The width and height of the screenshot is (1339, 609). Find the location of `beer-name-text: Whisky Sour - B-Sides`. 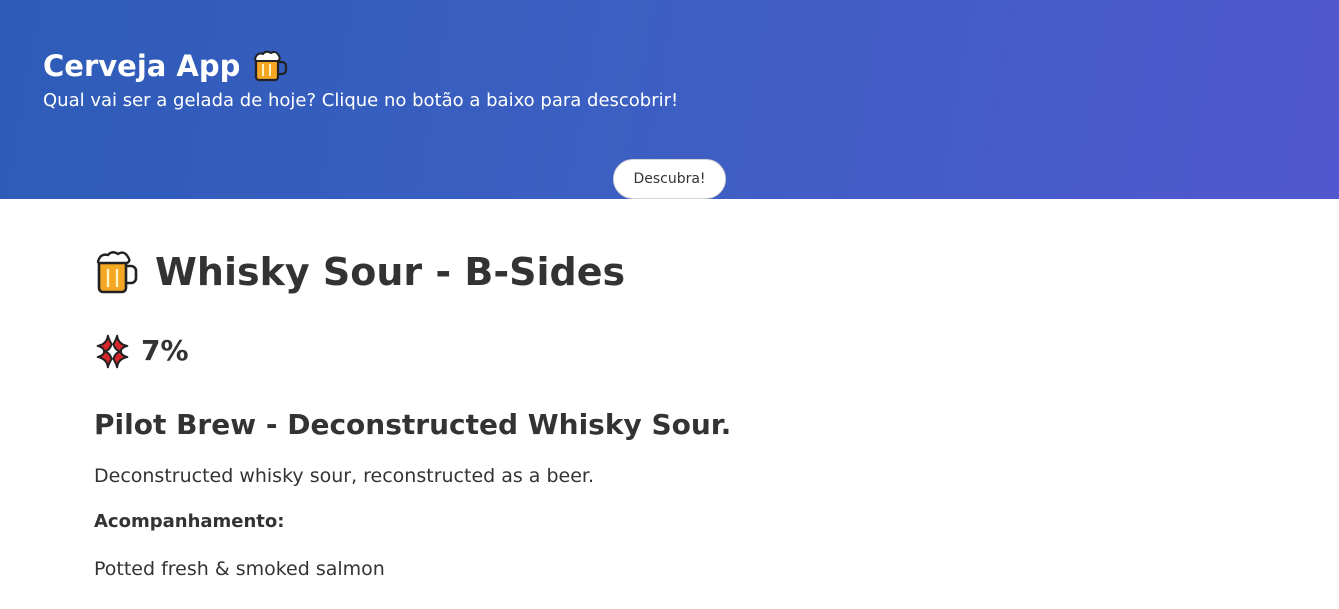

beer-name-text: Whisky Sour - B-Sides is located at coordinates (390, 272).